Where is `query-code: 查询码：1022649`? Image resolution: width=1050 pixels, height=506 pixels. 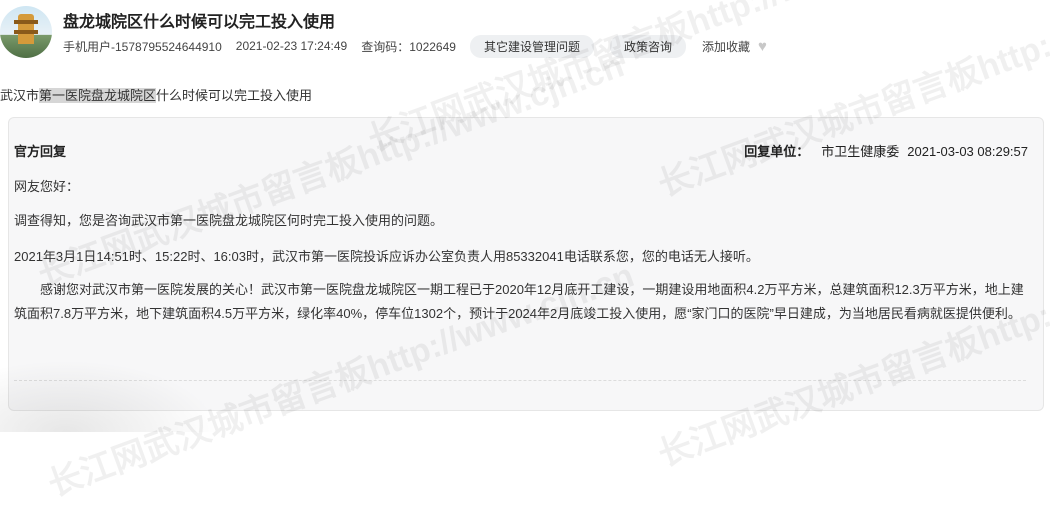
query-code: 查询码：1022649 is located at coordinates (408, 46).